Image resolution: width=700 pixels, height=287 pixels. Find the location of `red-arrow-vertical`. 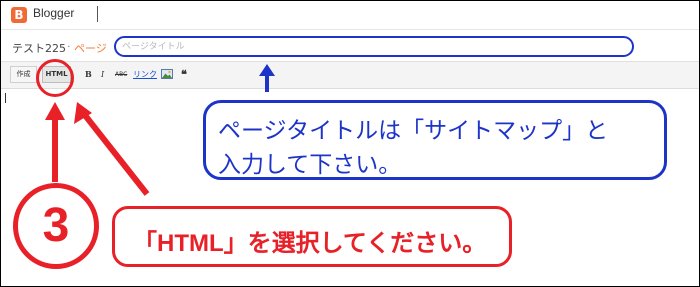

red-arrow-vertical is located at coordinates (55, 142).